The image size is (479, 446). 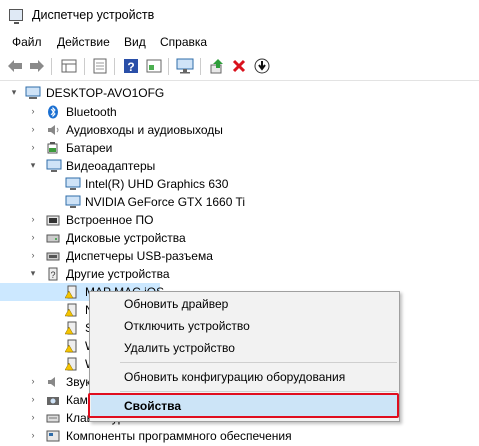 What do you see at coordinates (239, 274) in the screenshot?
I see `tree-item-other-devices: ▾ ? Другие устройства` at bounding box center [239, 274].